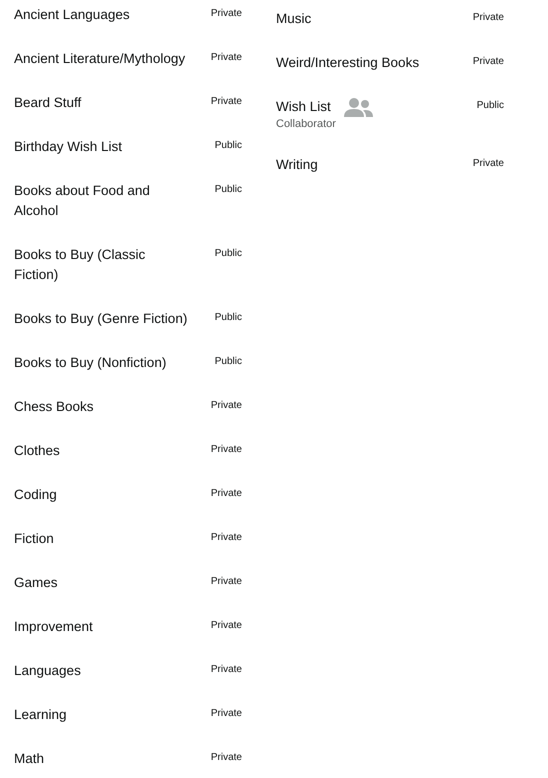 This screenshot has height=778, width=548. Describe the element at coordinates (54, 407) in the screenshot. I see `list-name-link: Chess Books` at that location.